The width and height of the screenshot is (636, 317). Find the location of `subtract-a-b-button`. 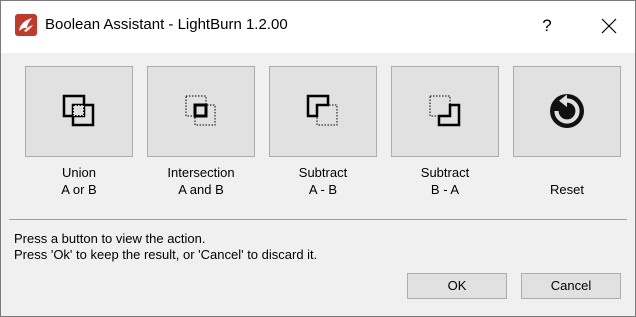

subtract-a-b-button is located at coordinates (323, 111).